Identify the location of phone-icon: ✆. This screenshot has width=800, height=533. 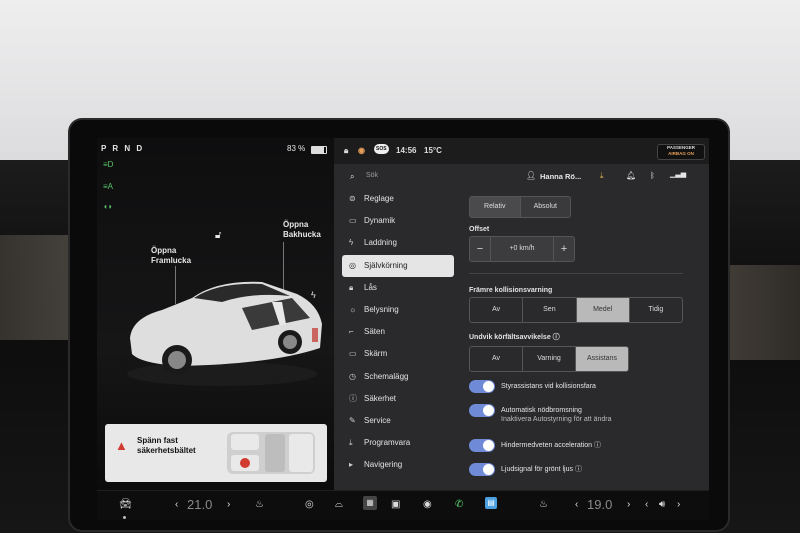
(459, 504).